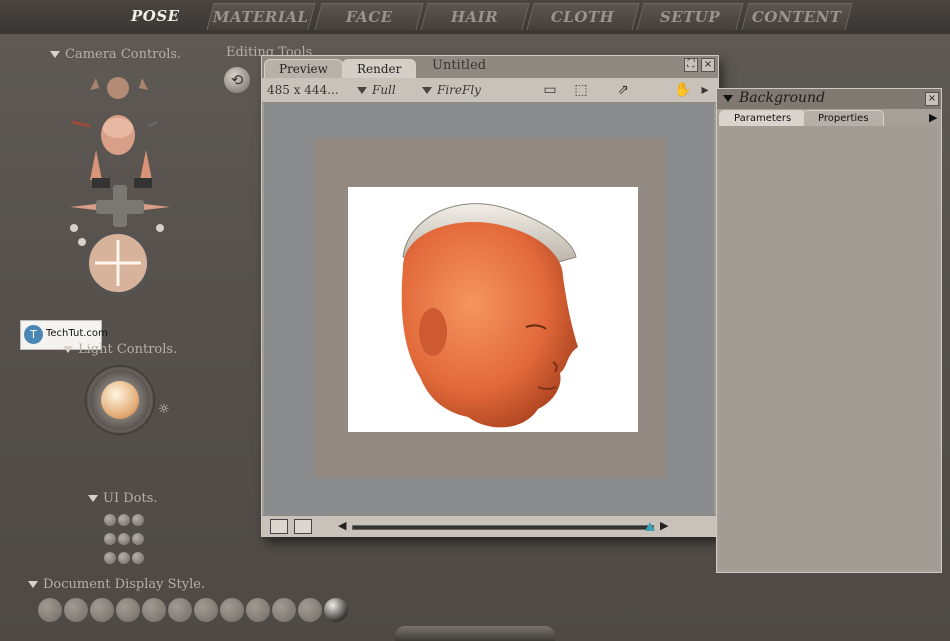 Image resolution: width=950 pixels, height=641 pixels. I want to click on light-orb-icon, so click(120, 400).